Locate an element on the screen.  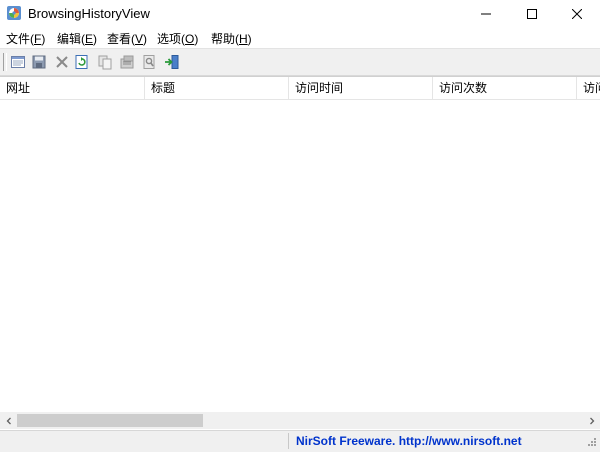
nirsoft-link: NirSoft Freeware. http://www.nirsoft.net is located at coordinates (409, 441).